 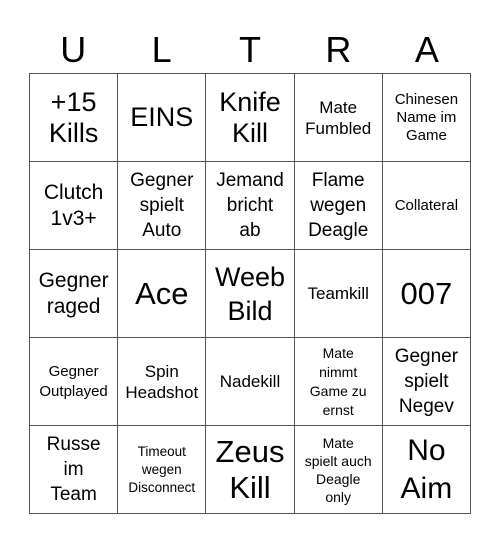 I want to click on cell-text: Gegner spielt Auto, so click(x=162, y=205).